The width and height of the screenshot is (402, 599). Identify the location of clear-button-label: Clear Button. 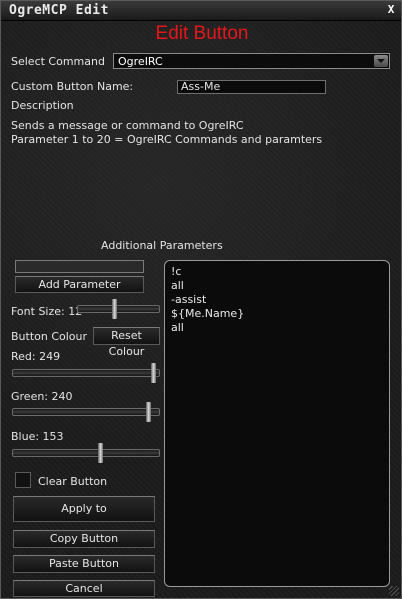
(73, 481).